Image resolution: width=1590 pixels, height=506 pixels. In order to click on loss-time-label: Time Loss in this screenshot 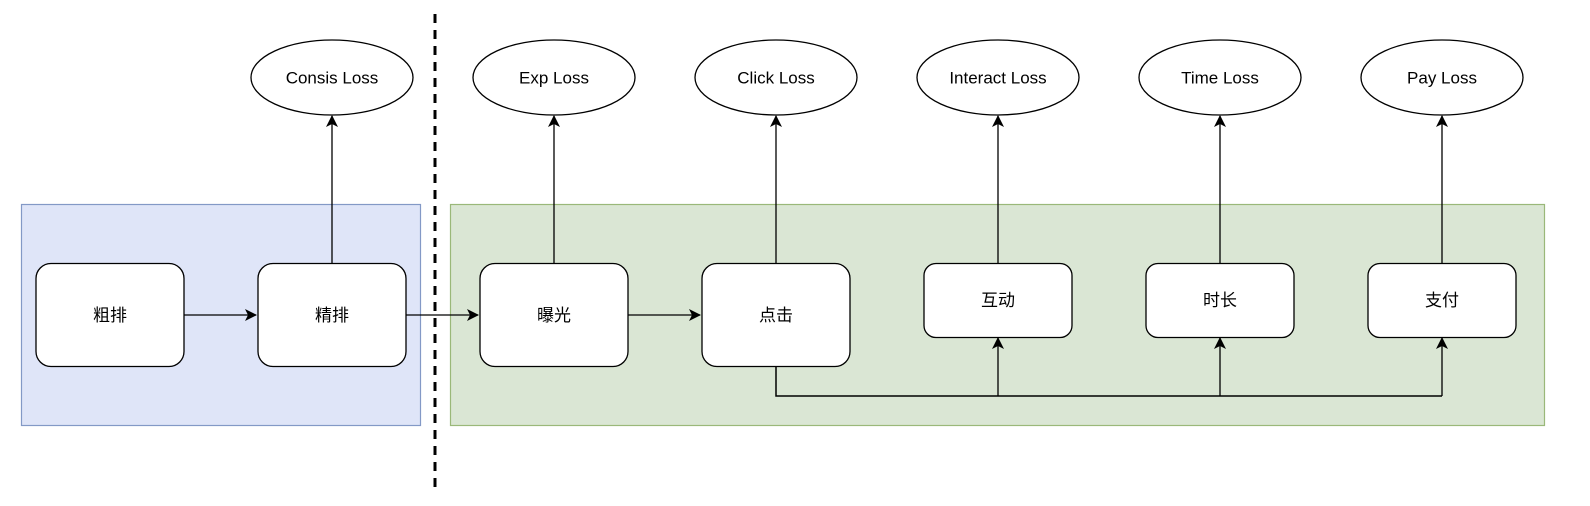, I will do `click(1220, 78)`.